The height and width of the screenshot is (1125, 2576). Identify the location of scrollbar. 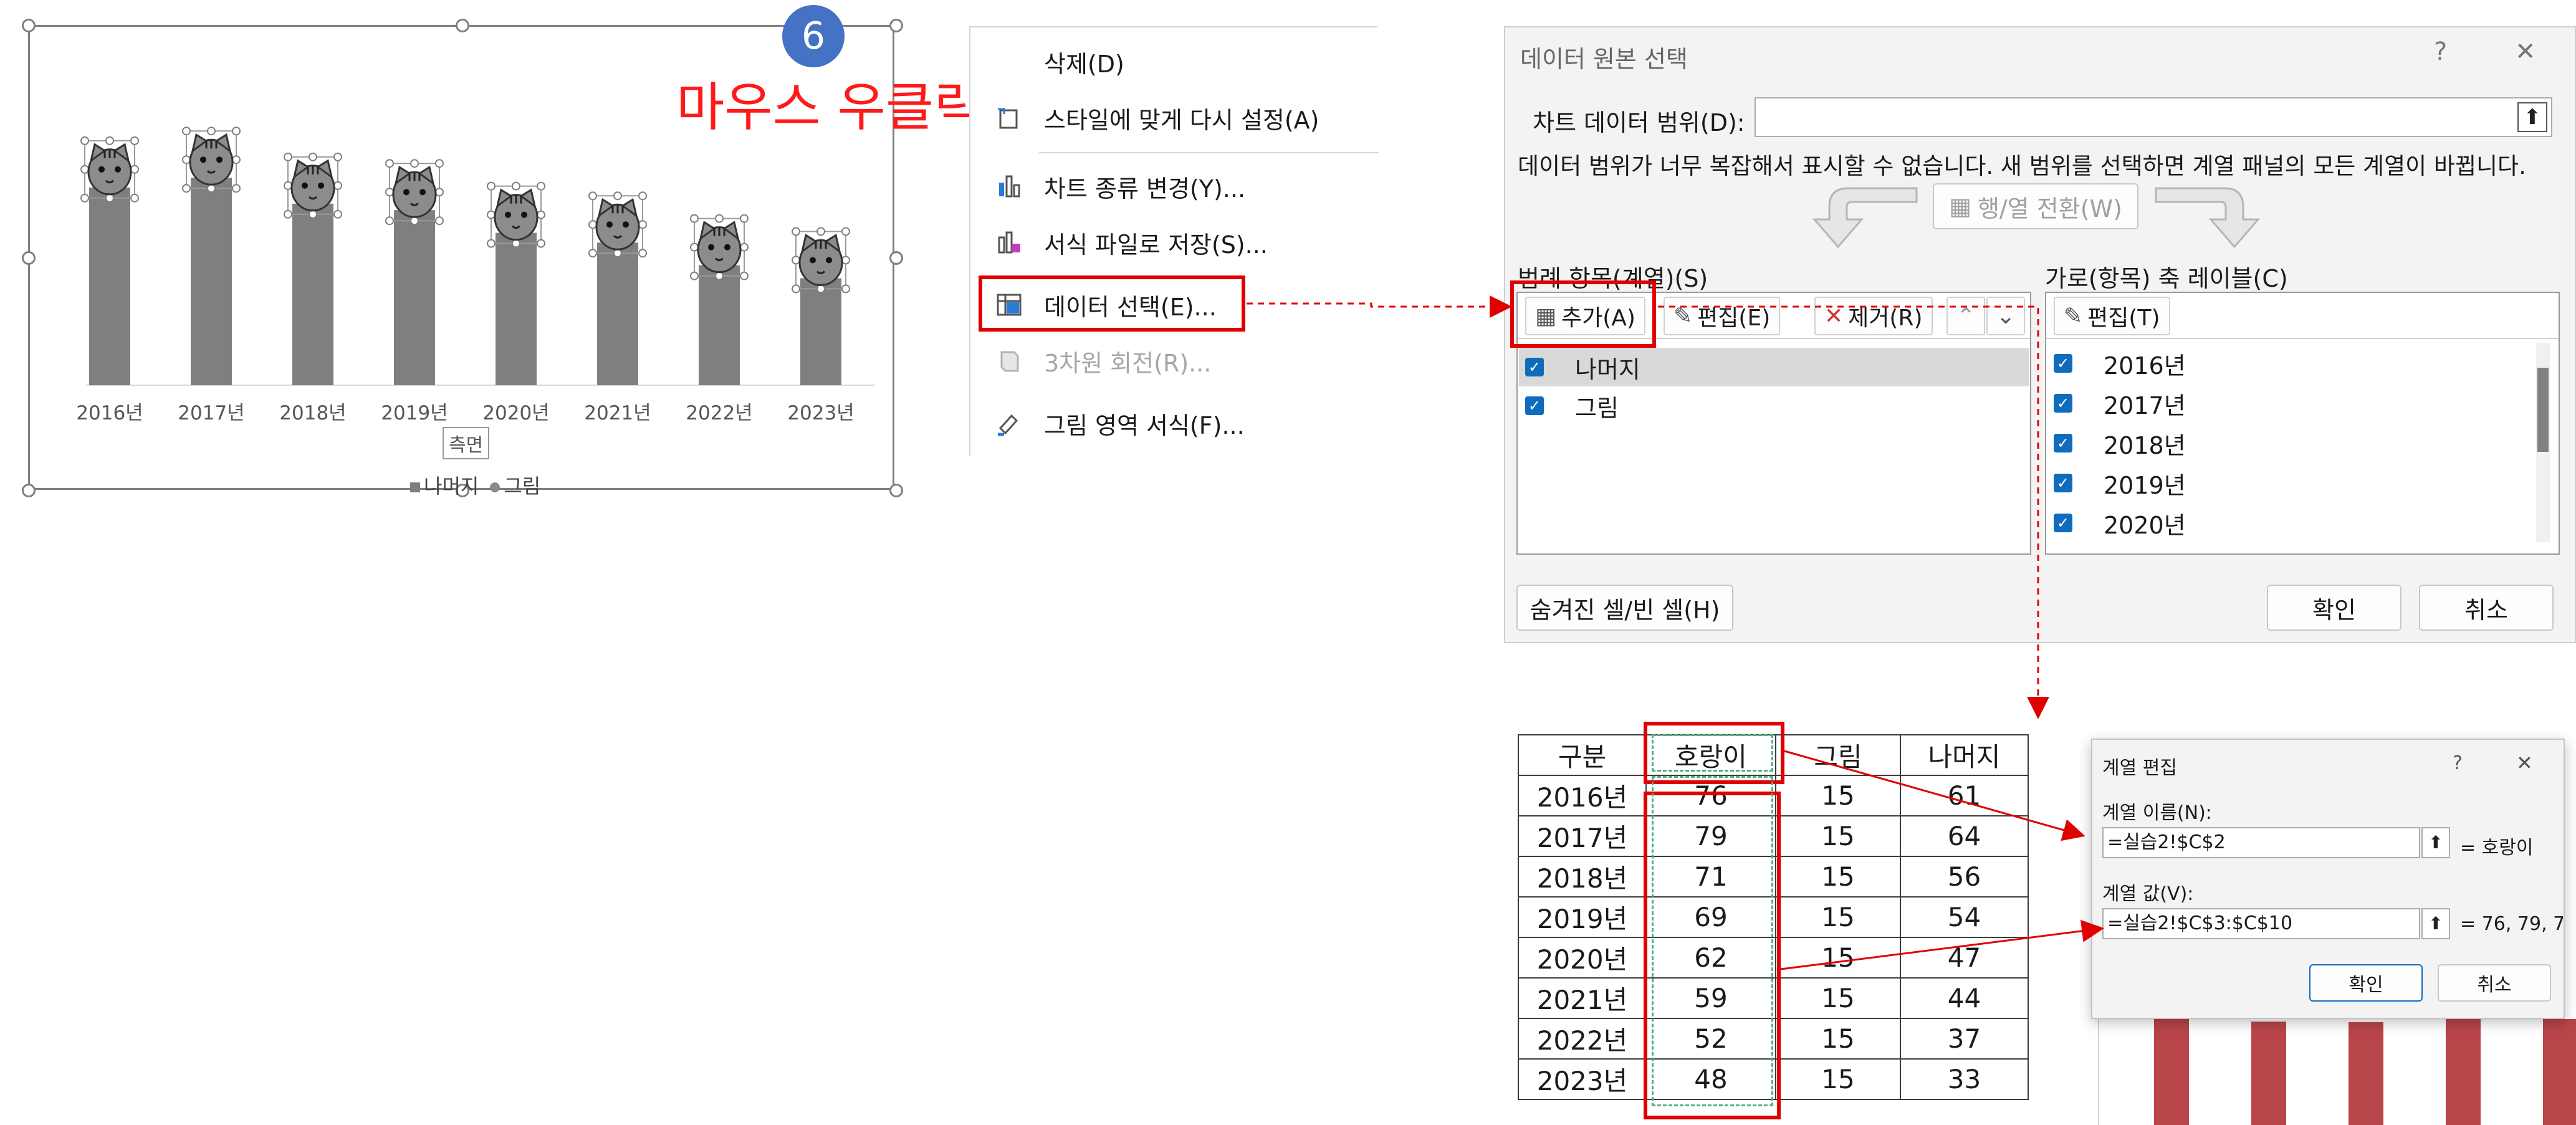
(2543, 442).